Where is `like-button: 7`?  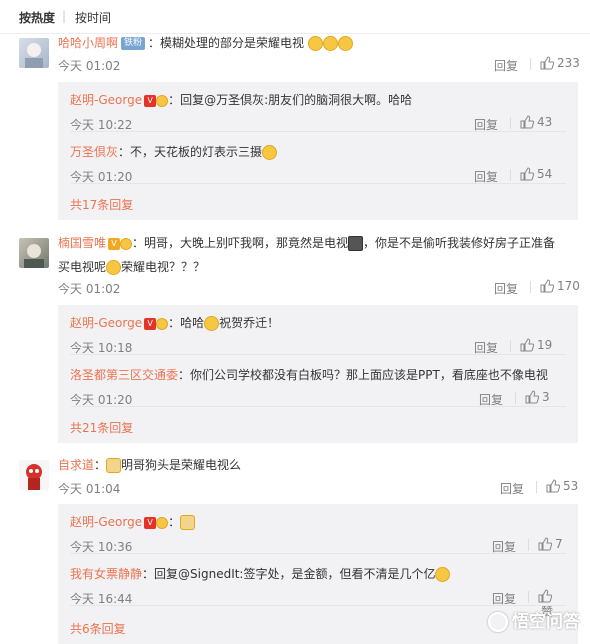 like-button: 7 is located at coordinates (550, 543).